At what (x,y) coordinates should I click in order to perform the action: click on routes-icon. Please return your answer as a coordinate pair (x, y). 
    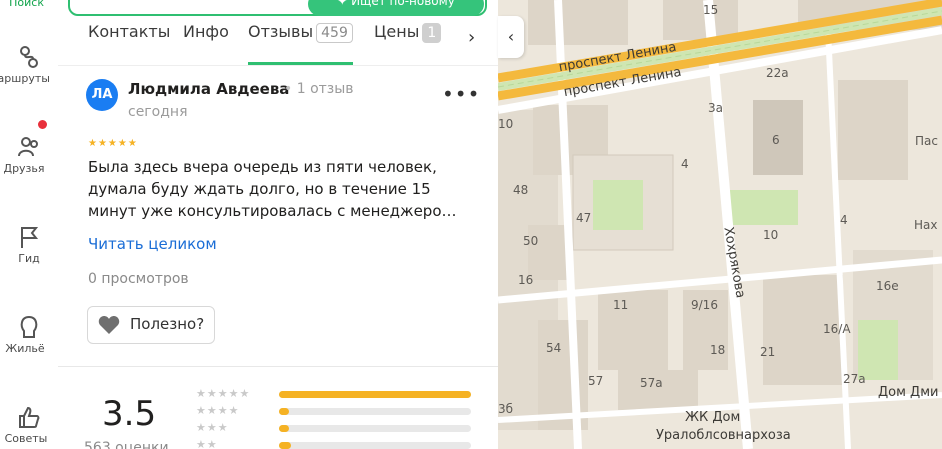
    Looking at the image, I should click on (29, 57).